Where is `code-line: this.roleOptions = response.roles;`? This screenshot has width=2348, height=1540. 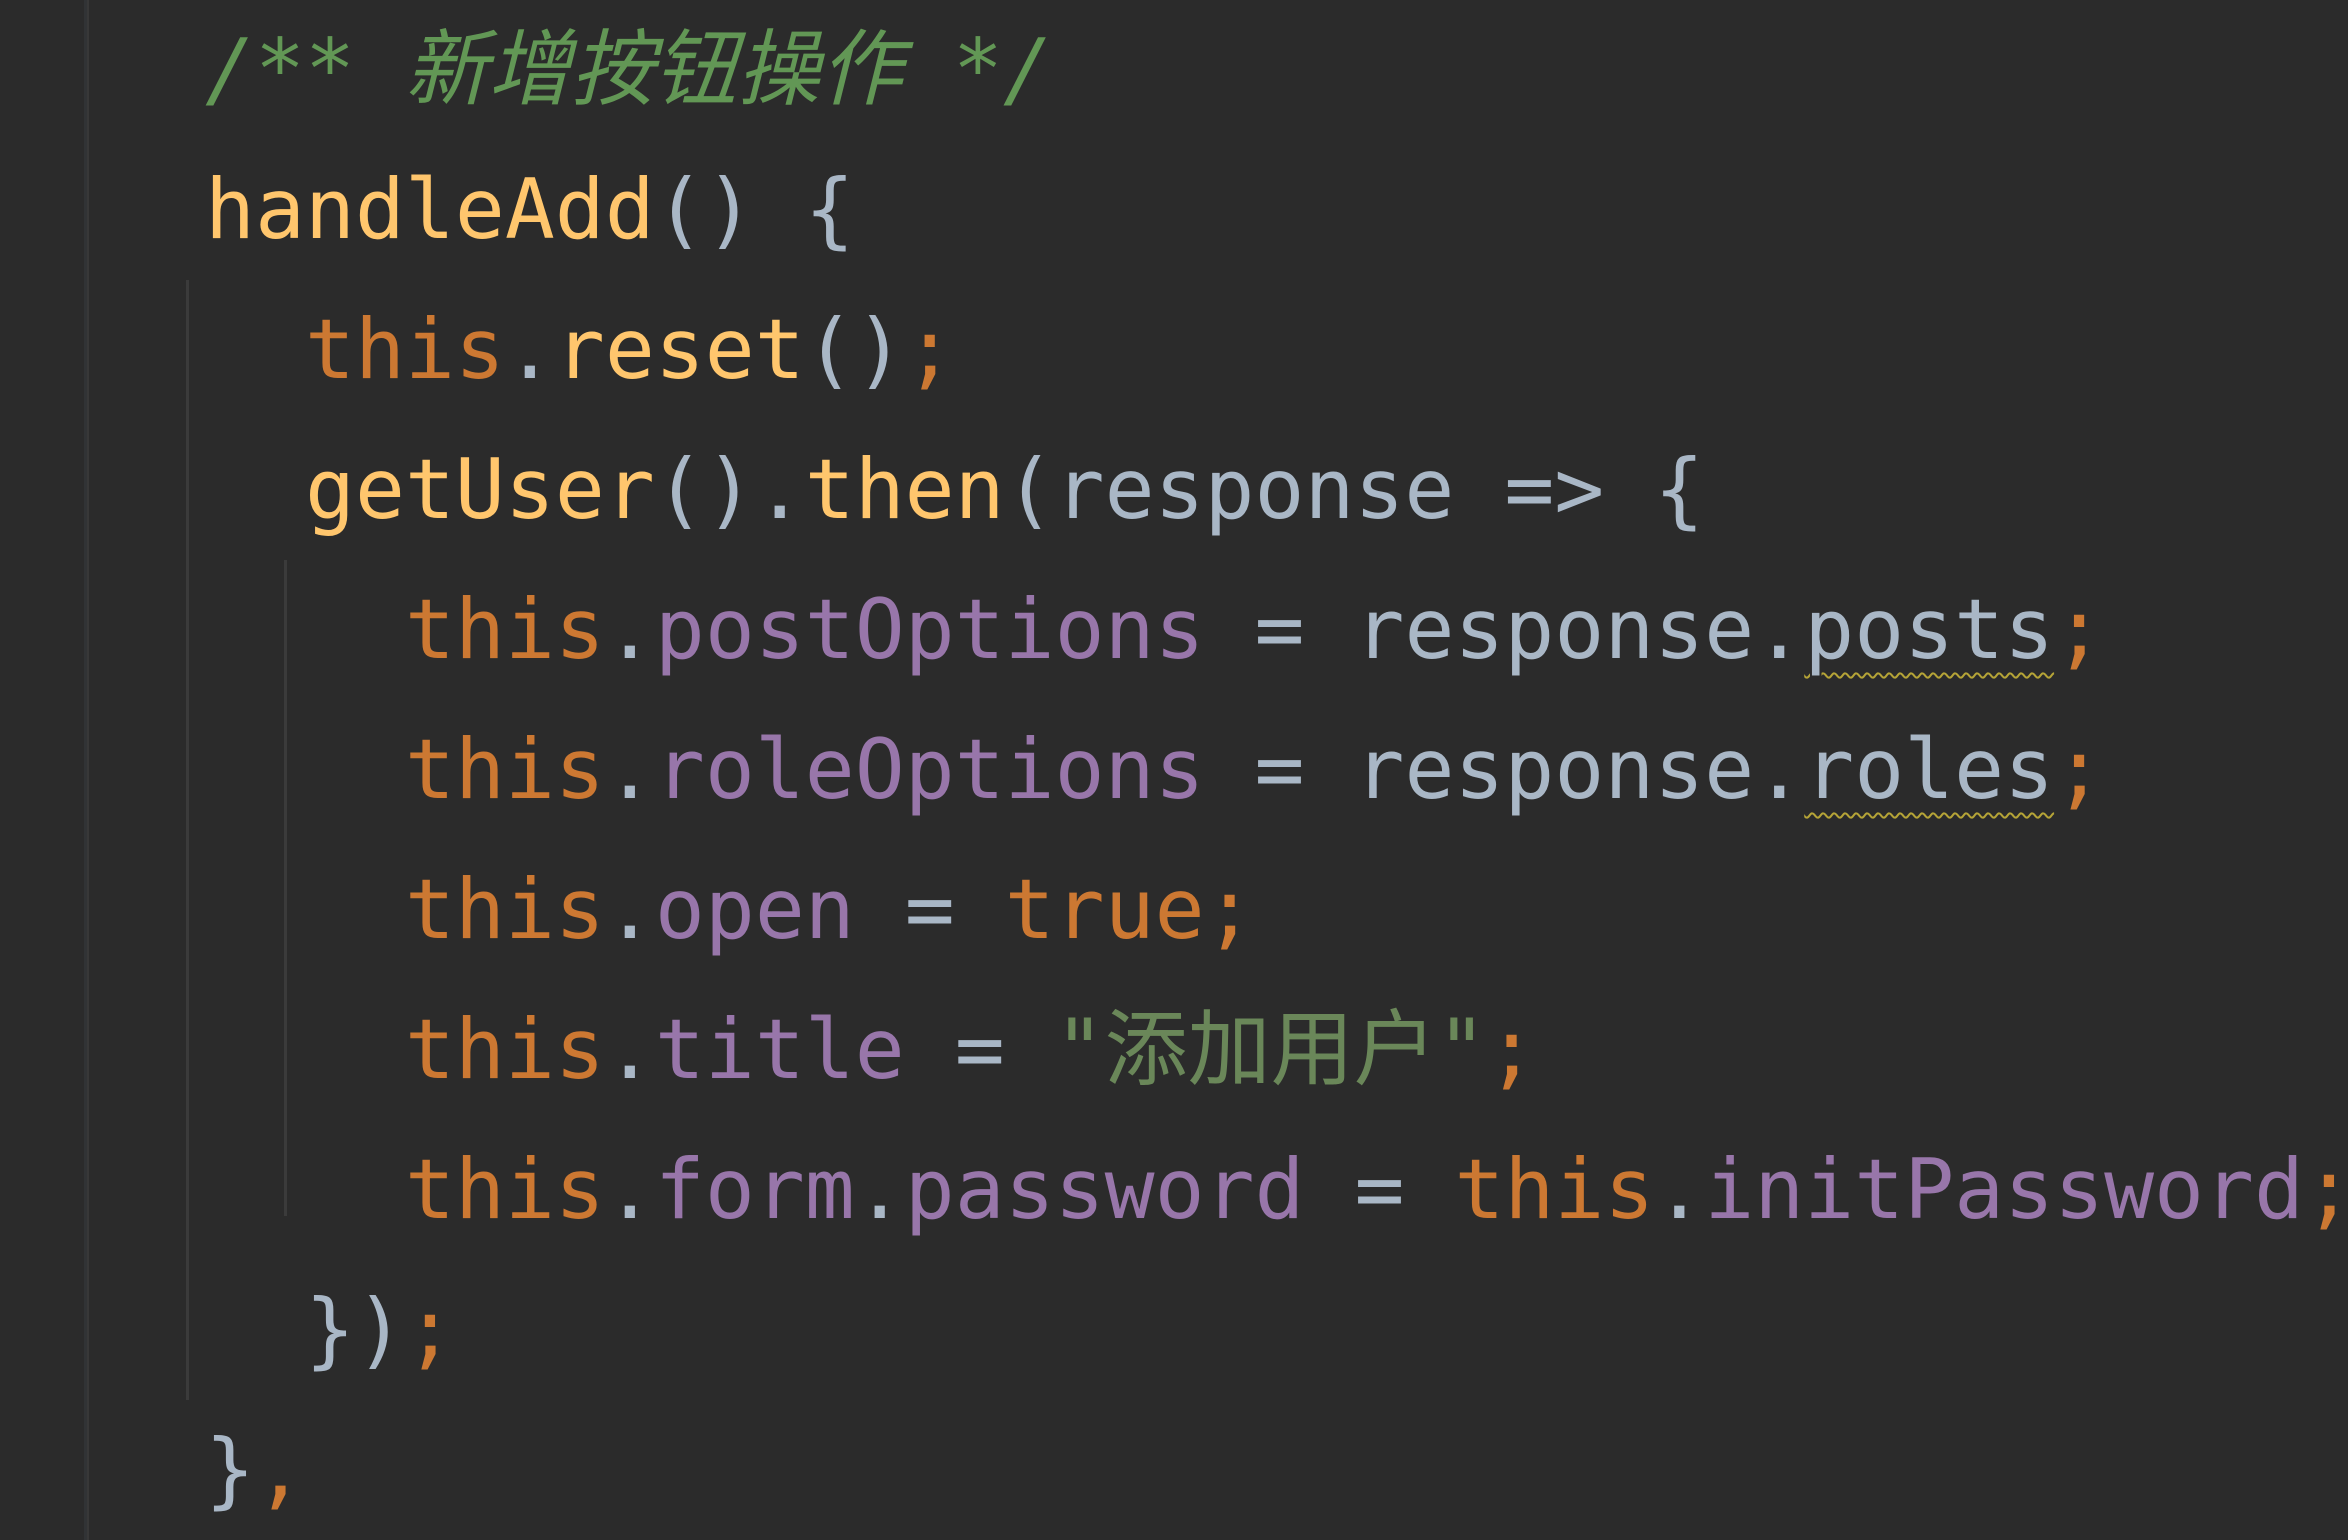
code-line: this.roleOptions = response.roles; is located at coordinates (1254, 770).